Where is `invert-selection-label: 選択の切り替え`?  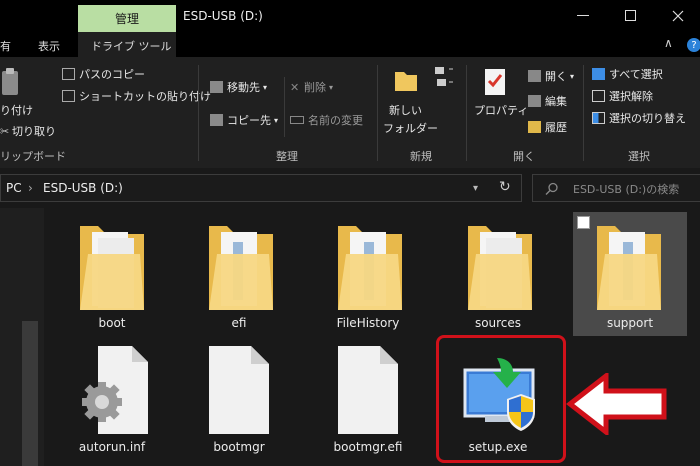 invert-selection-label: 選択の切り替え is located at coordinates (647, 118).